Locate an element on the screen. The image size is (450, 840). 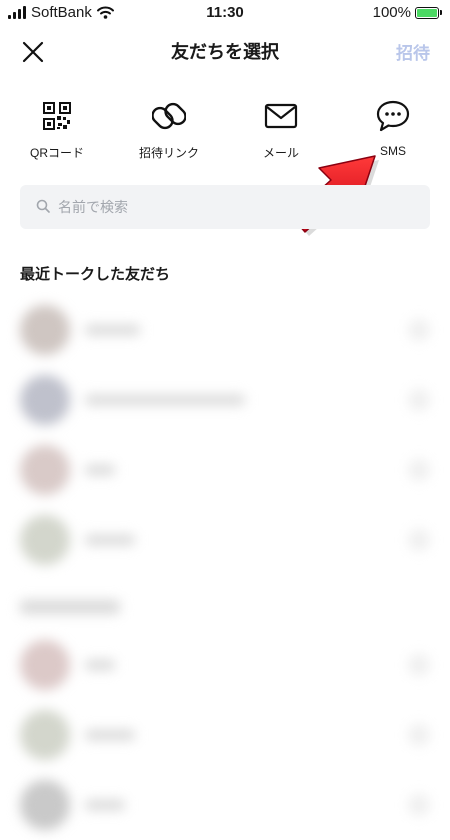
battery-icon is located at coordinates (427, 12).